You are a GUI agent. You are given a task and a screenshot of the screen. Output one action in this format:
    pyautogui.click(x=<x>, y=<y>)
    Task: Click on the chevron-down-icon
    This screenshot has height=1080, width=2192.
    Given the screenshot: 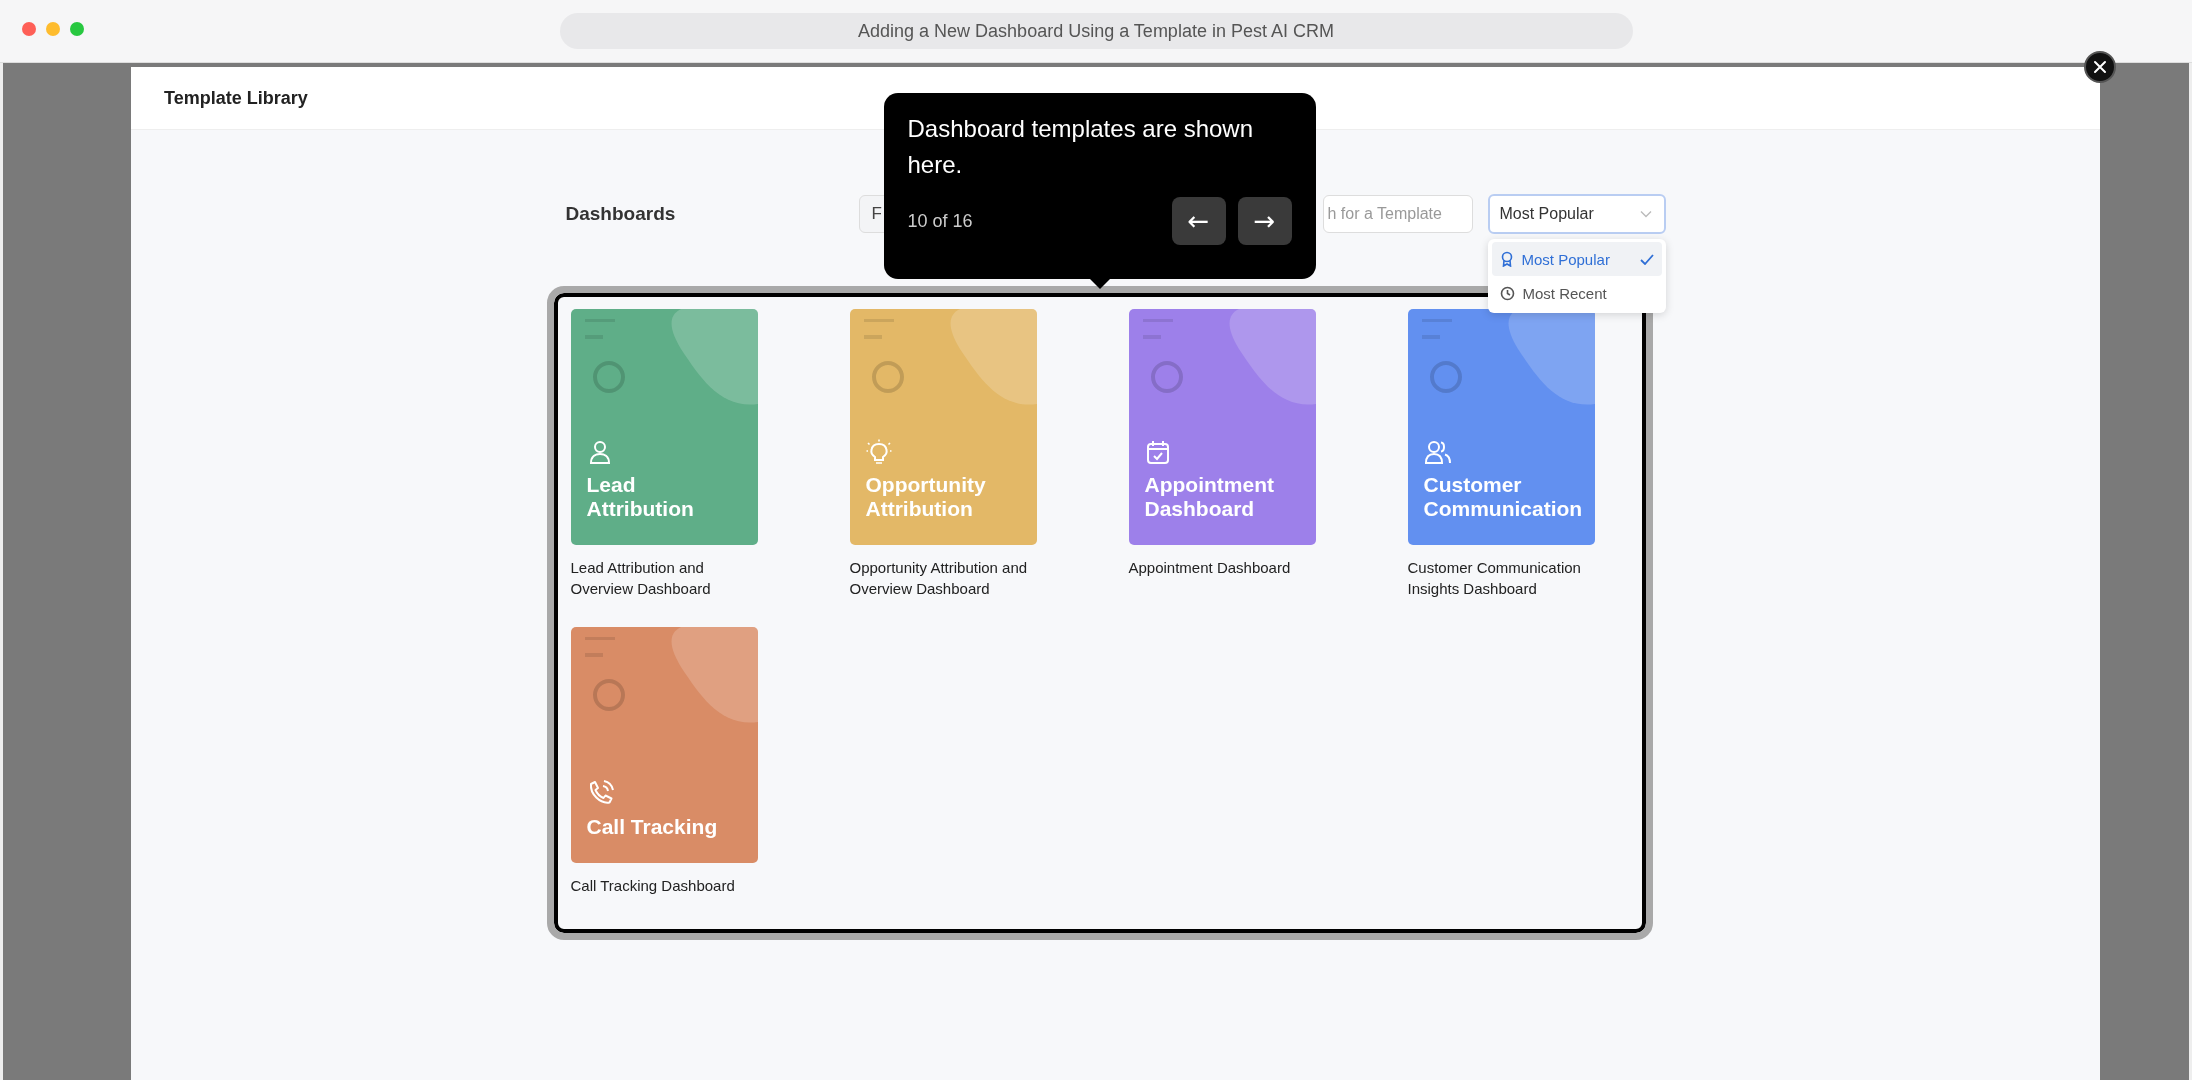 What is the action you would take?
    pyautogui.click(x=1645, y=214)
    